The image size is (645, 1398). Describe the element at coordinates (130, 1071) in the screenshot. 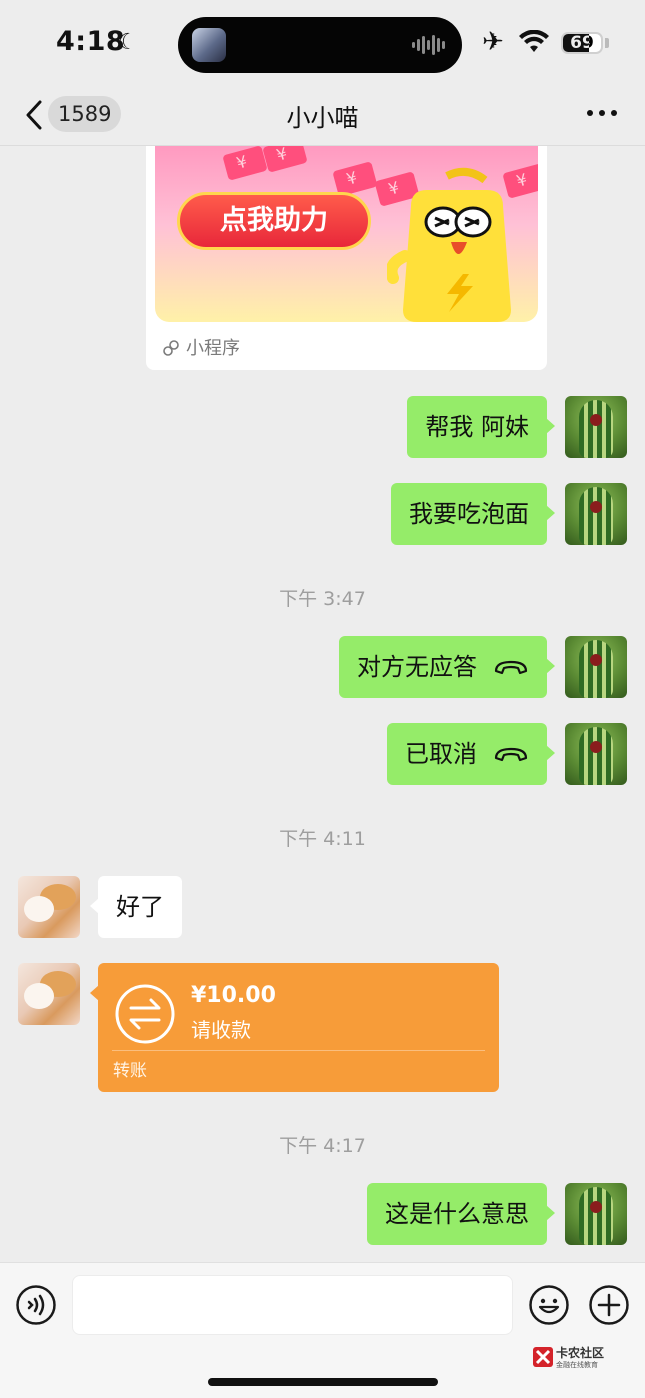

I see `transfer-label: 转账` at that location.